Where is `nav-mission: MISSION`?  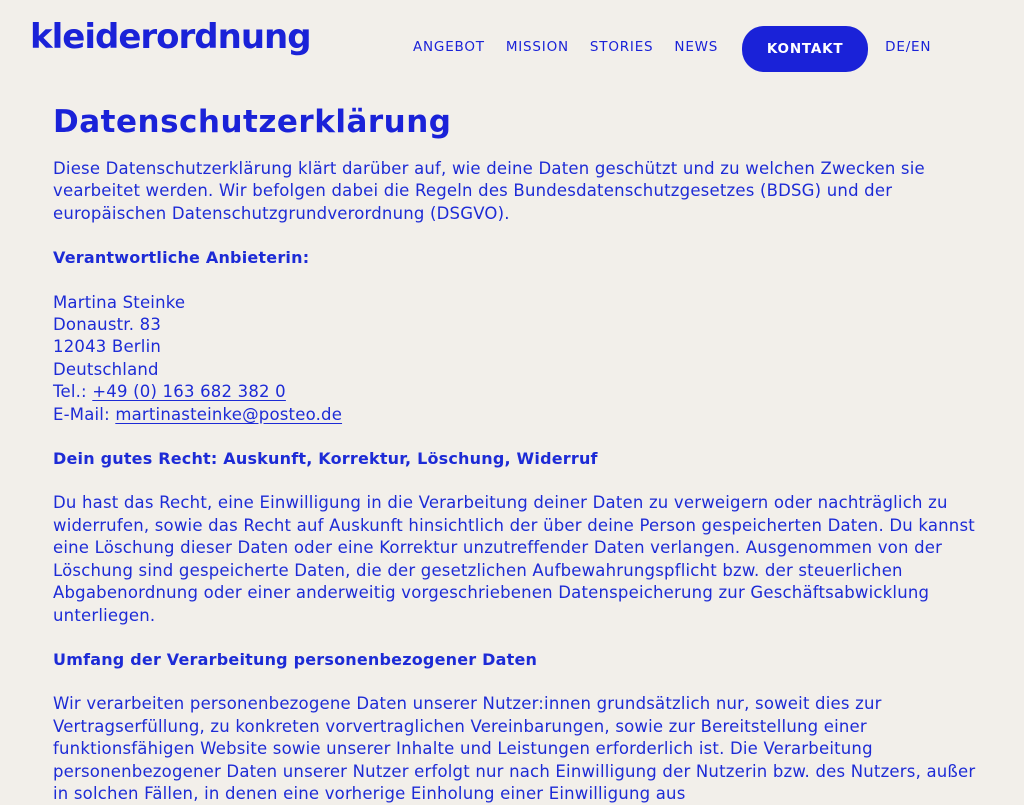
nav-mission: MISSION is located at coordinates (537, 47).